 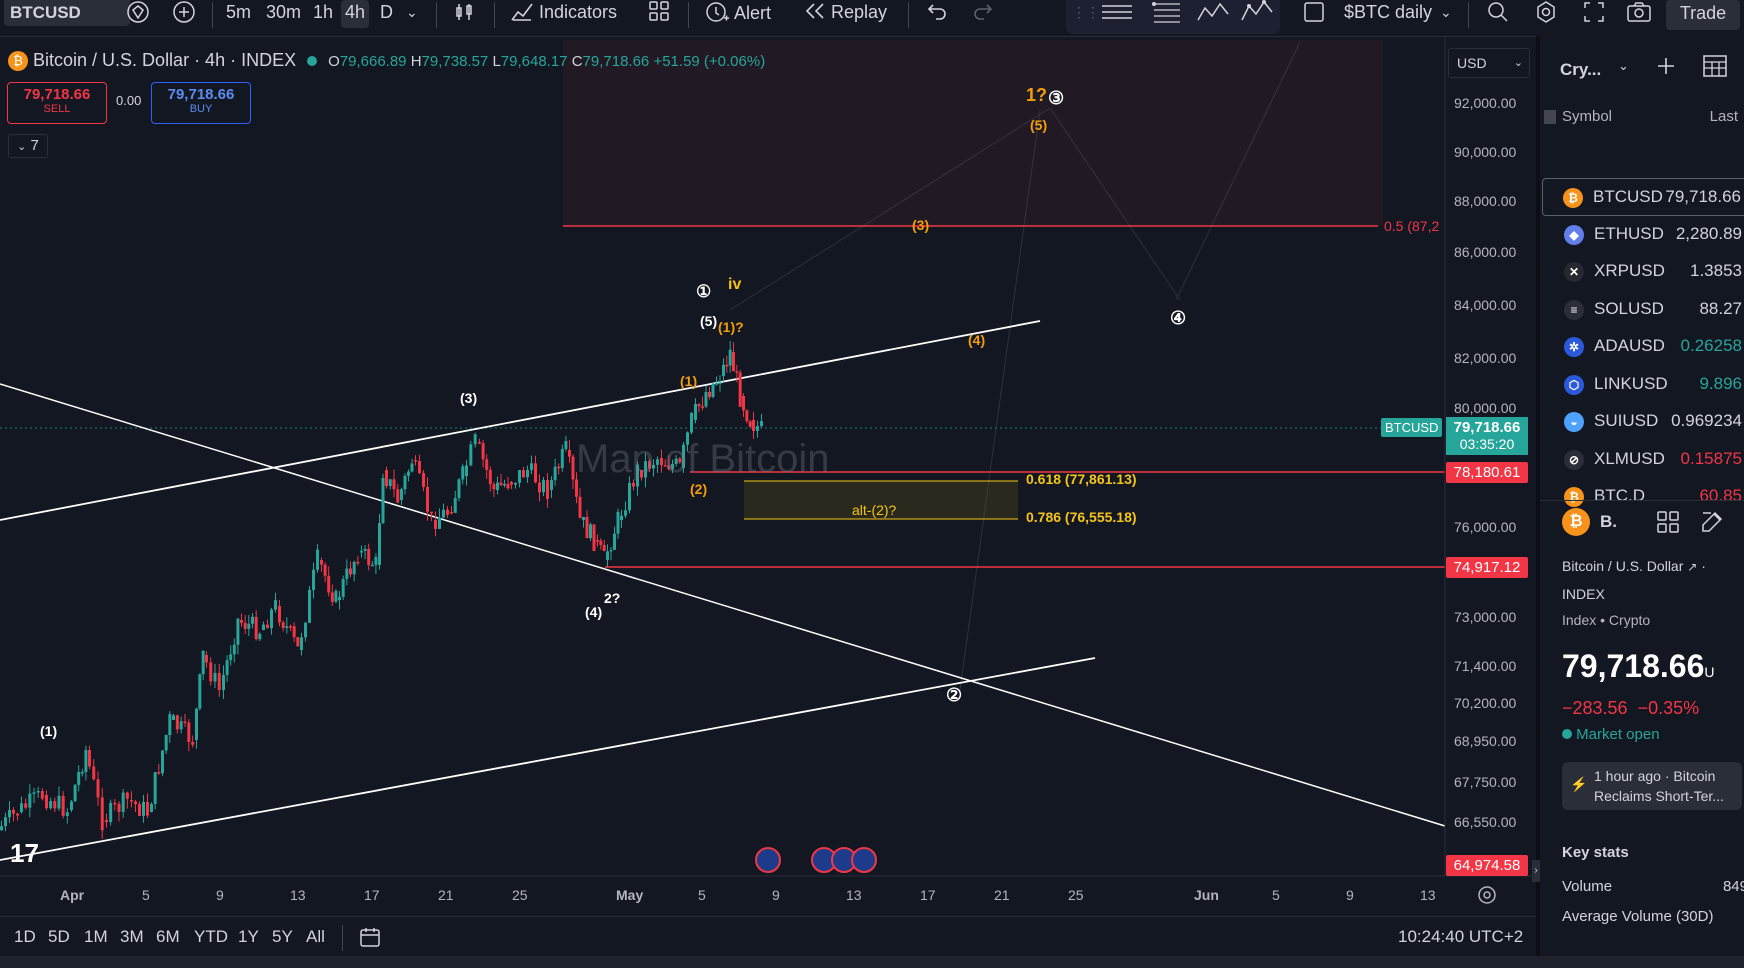 I want to click on snapshot-icon, so click(x=1639, y=14).